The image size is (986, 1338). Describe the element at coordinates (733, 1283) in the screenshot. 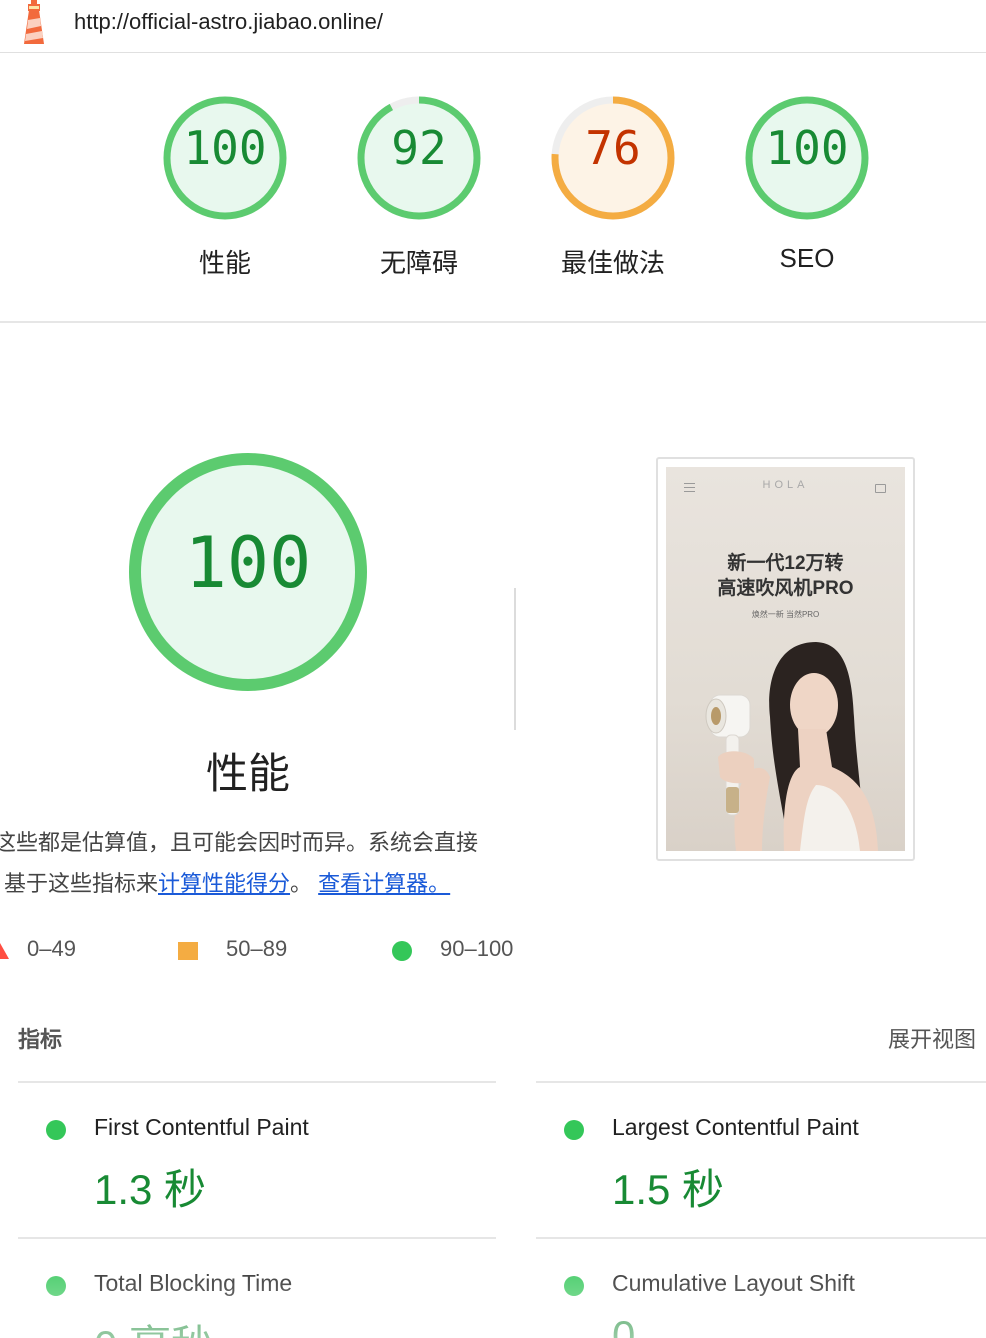

I see `metric-name: Cumulative Layout Shift` at that location.